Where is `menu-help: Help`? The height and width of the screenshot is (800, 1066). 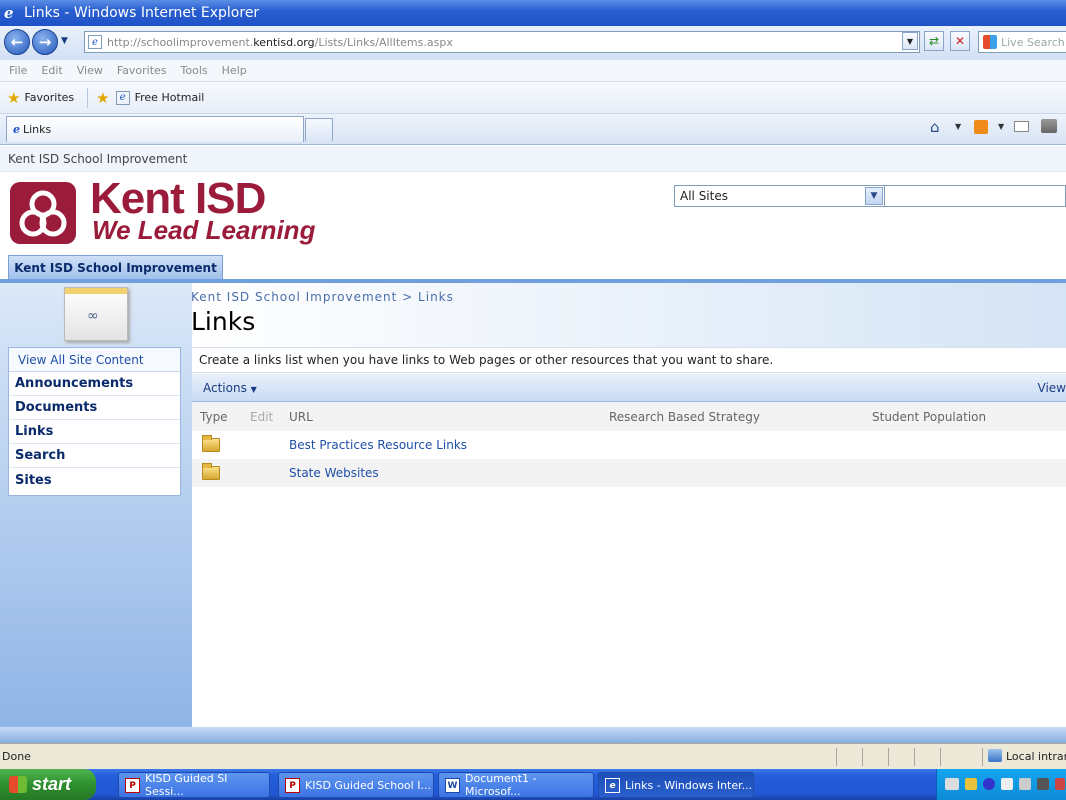
menu-help: Help is located at coordinates (234, 70).